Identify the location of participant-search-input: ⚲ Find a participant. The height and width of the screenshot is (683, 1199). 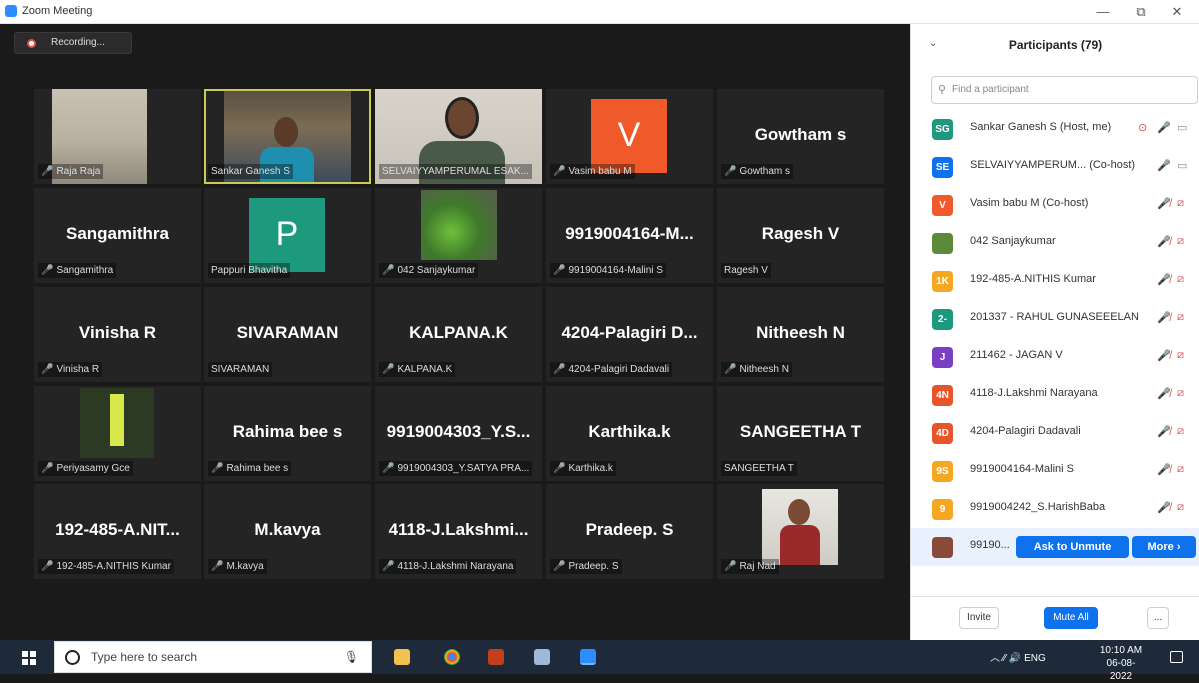
(1064, 90).